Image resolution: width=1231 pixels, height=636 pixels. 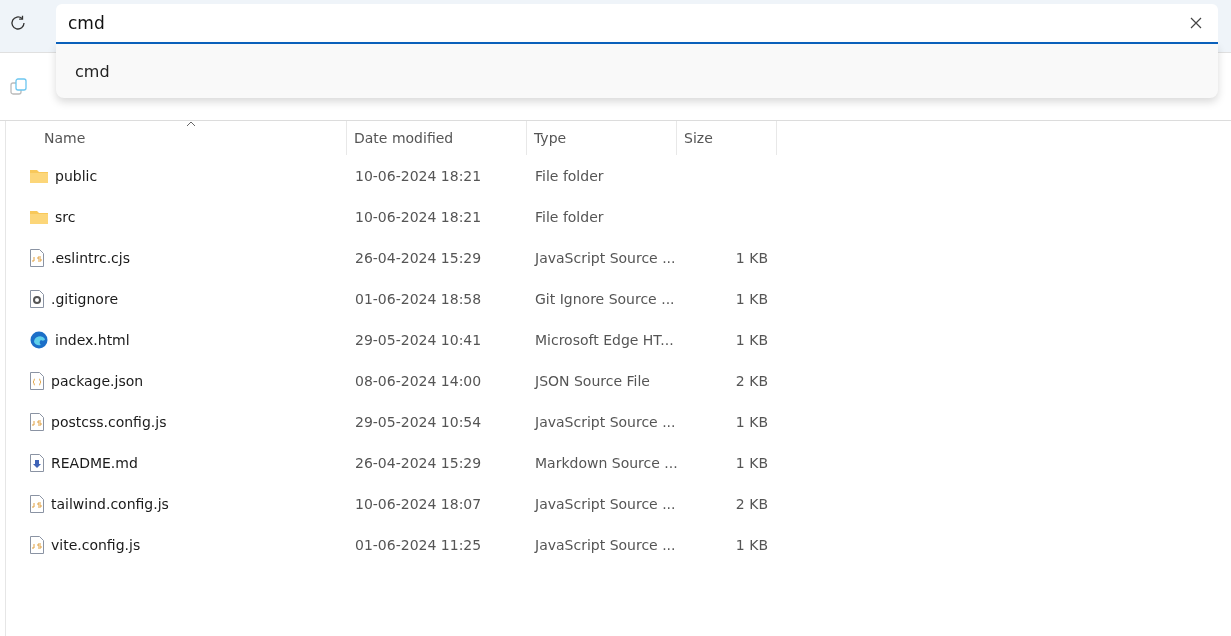 What do you see at coordinates (94, 462) in the screenshot?
I see `file-name: README.md` at bounding box center [94, 462].